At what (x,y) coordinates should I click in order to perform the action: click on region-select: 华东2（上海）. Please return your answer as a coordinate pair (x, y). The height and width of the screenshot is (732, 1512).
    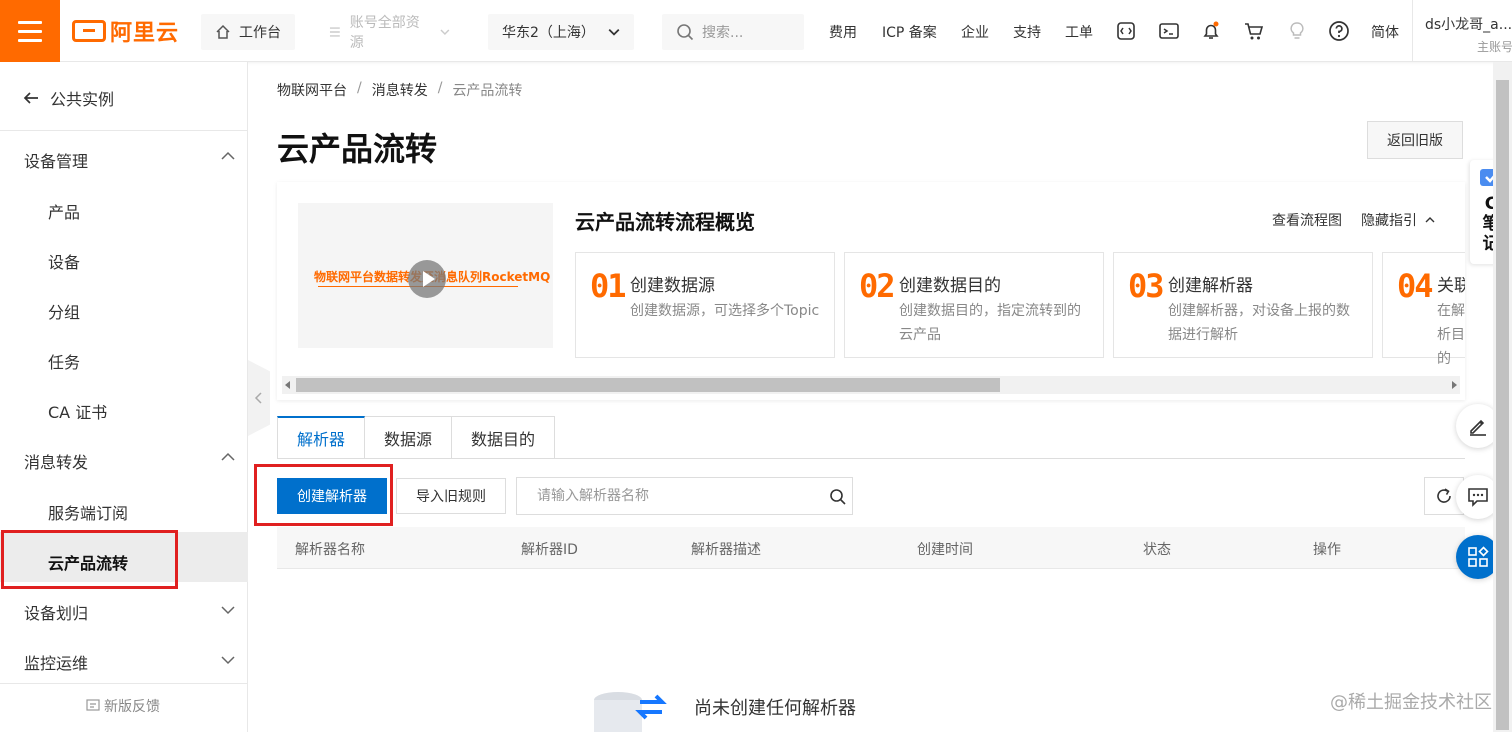
    Looking at the image, I should click on (561, 32).